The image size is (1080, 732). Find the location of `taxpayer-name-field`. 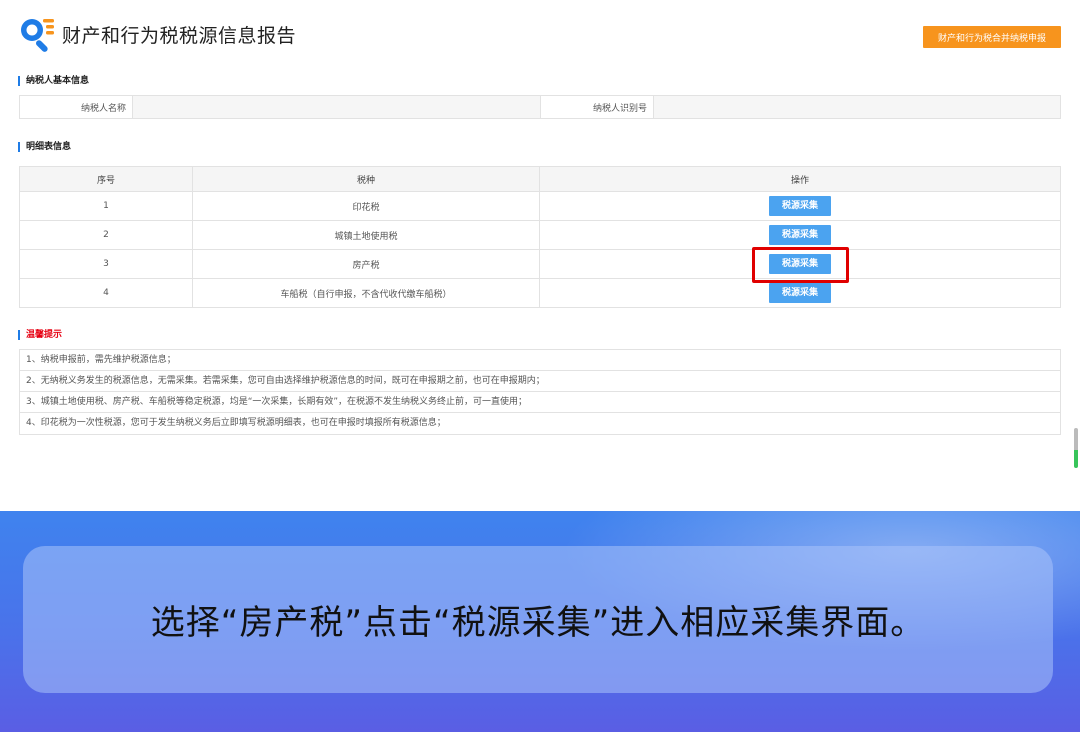

taxpayer-name-field is located at coordinates (337, 107).